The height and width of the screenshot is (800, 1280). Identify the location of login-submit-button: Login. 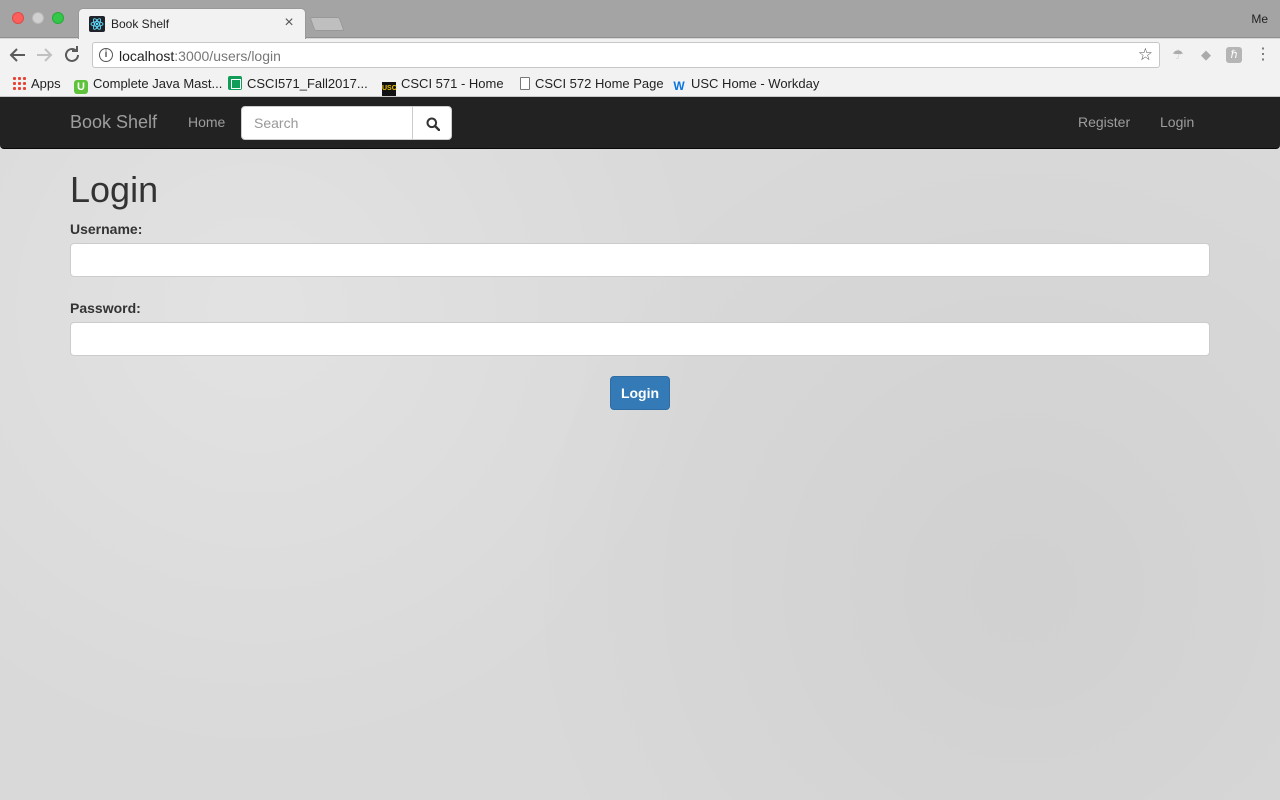
(640, 393).